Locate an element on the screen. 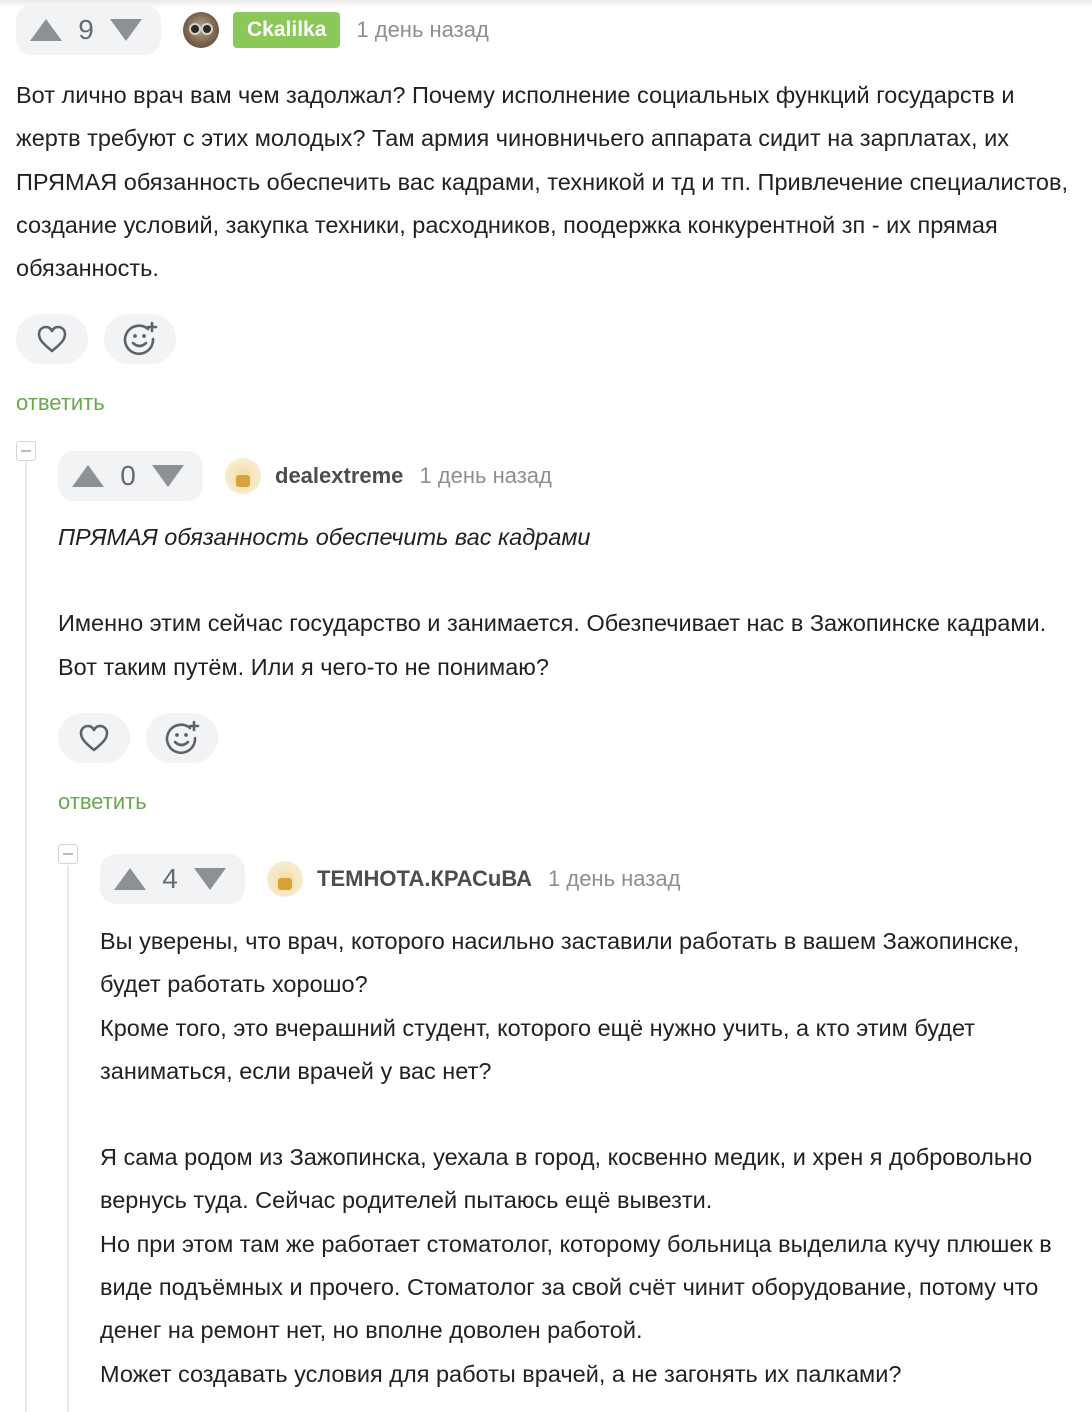  author-name: Ckalilka is located at coordinates (287, 30).